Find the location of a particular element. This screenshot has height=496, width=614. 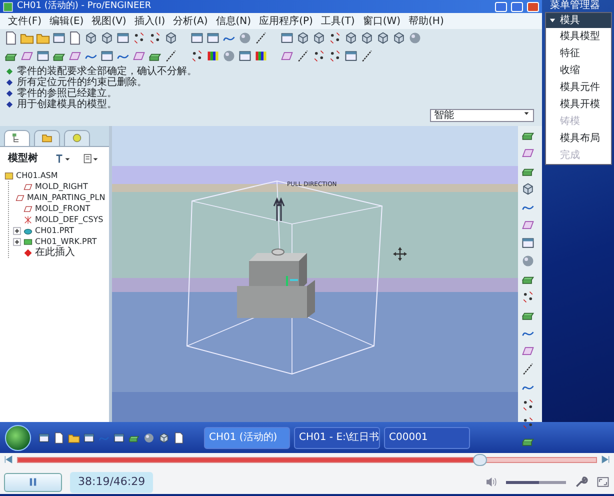

menu-manager-item: 模具模型 is located at coordinates (578, 36).